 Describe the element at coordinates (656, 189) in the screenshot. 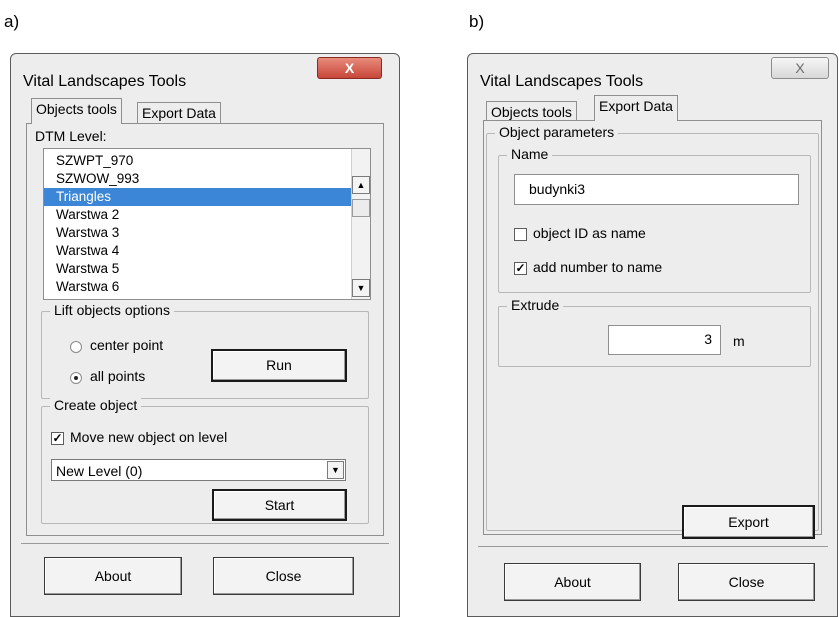

I see `name-input: budynki3` at that location.